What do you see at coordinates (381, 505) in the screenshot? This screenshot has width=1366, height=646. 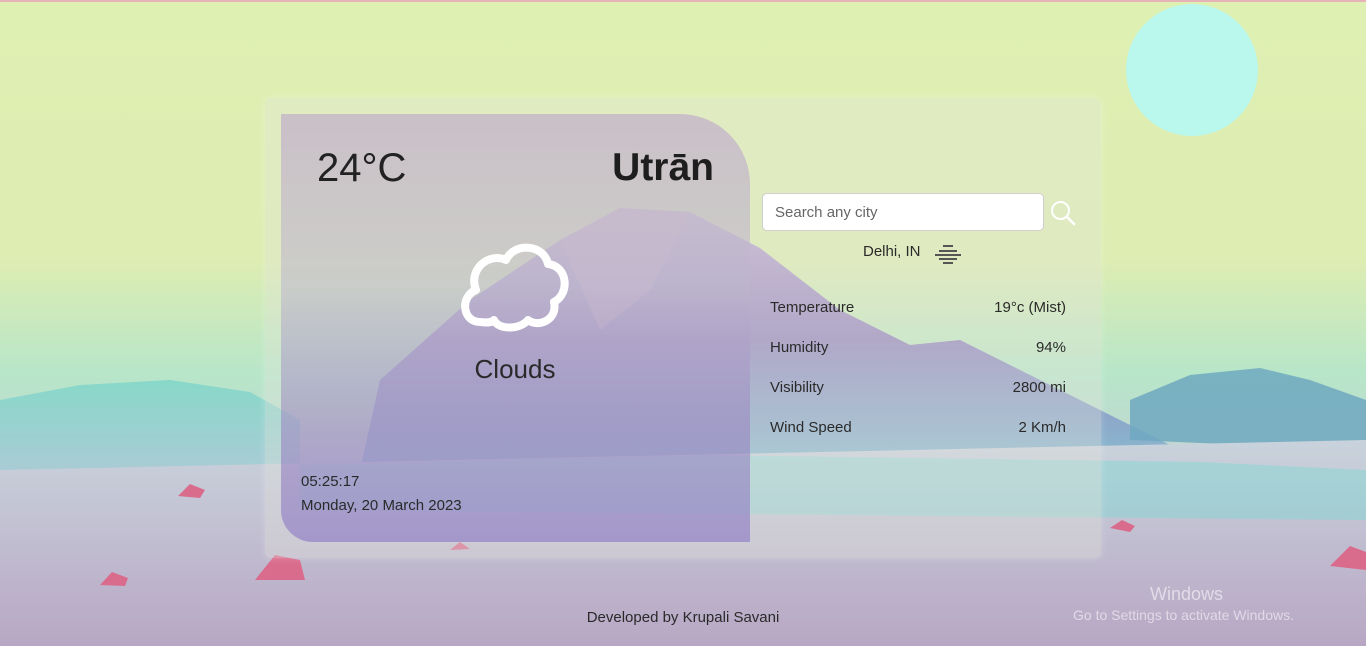 I see `current-date: Monday, 20 March 2023` at bounding box center [381, 505].